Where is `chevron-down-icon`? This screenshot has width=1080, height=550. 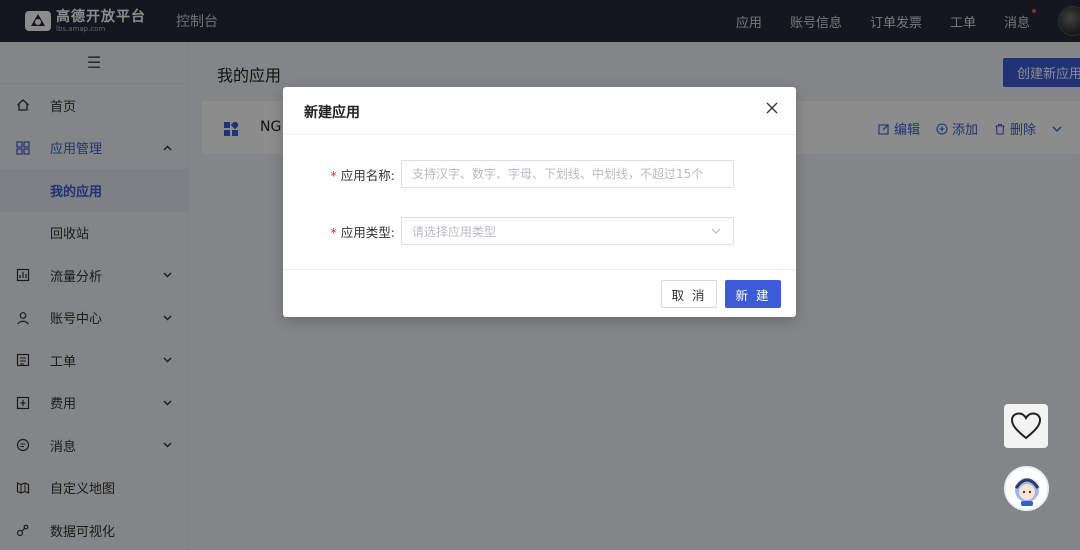
chevron-down-icon is located at coordinates (716, 231).